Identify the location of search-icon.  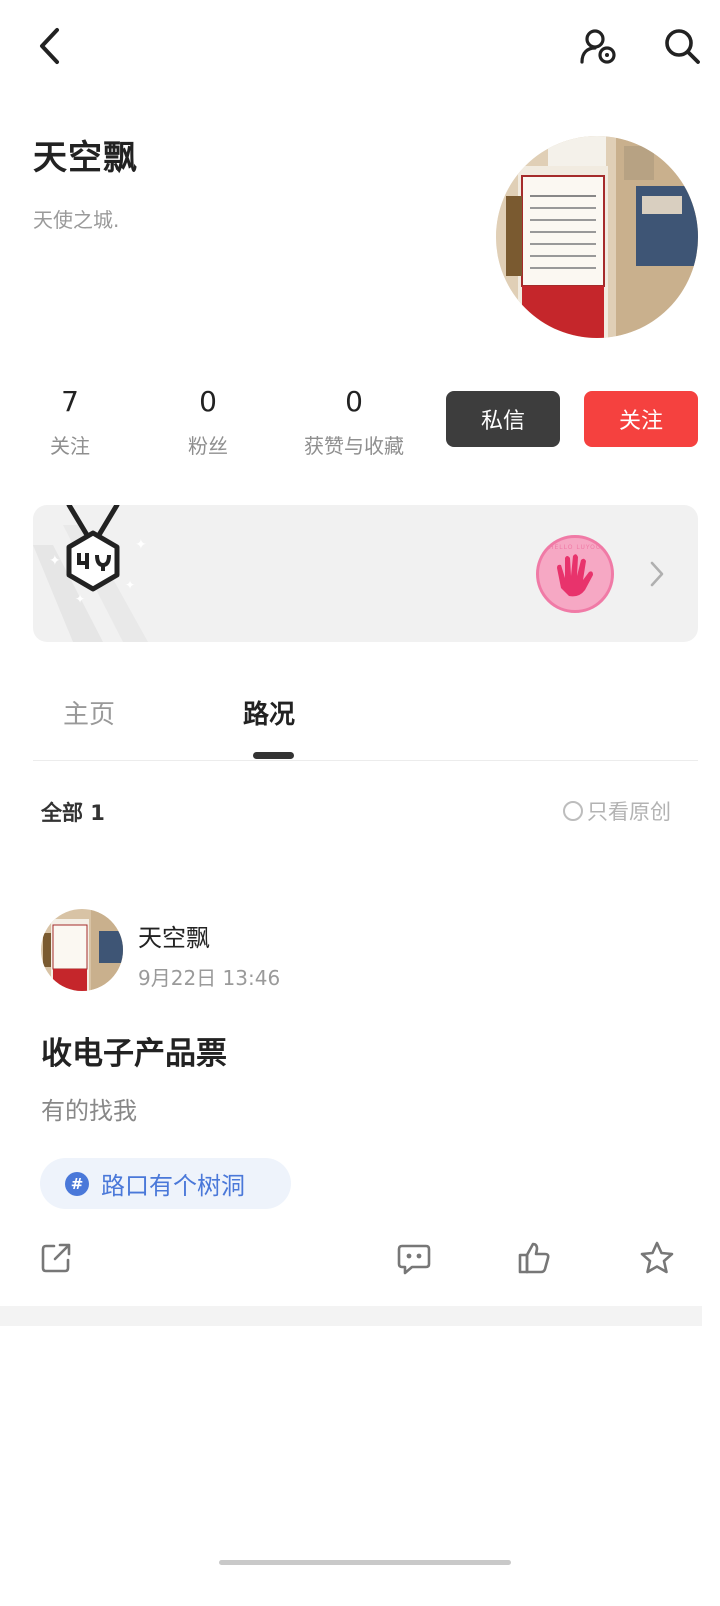
(682, 46).